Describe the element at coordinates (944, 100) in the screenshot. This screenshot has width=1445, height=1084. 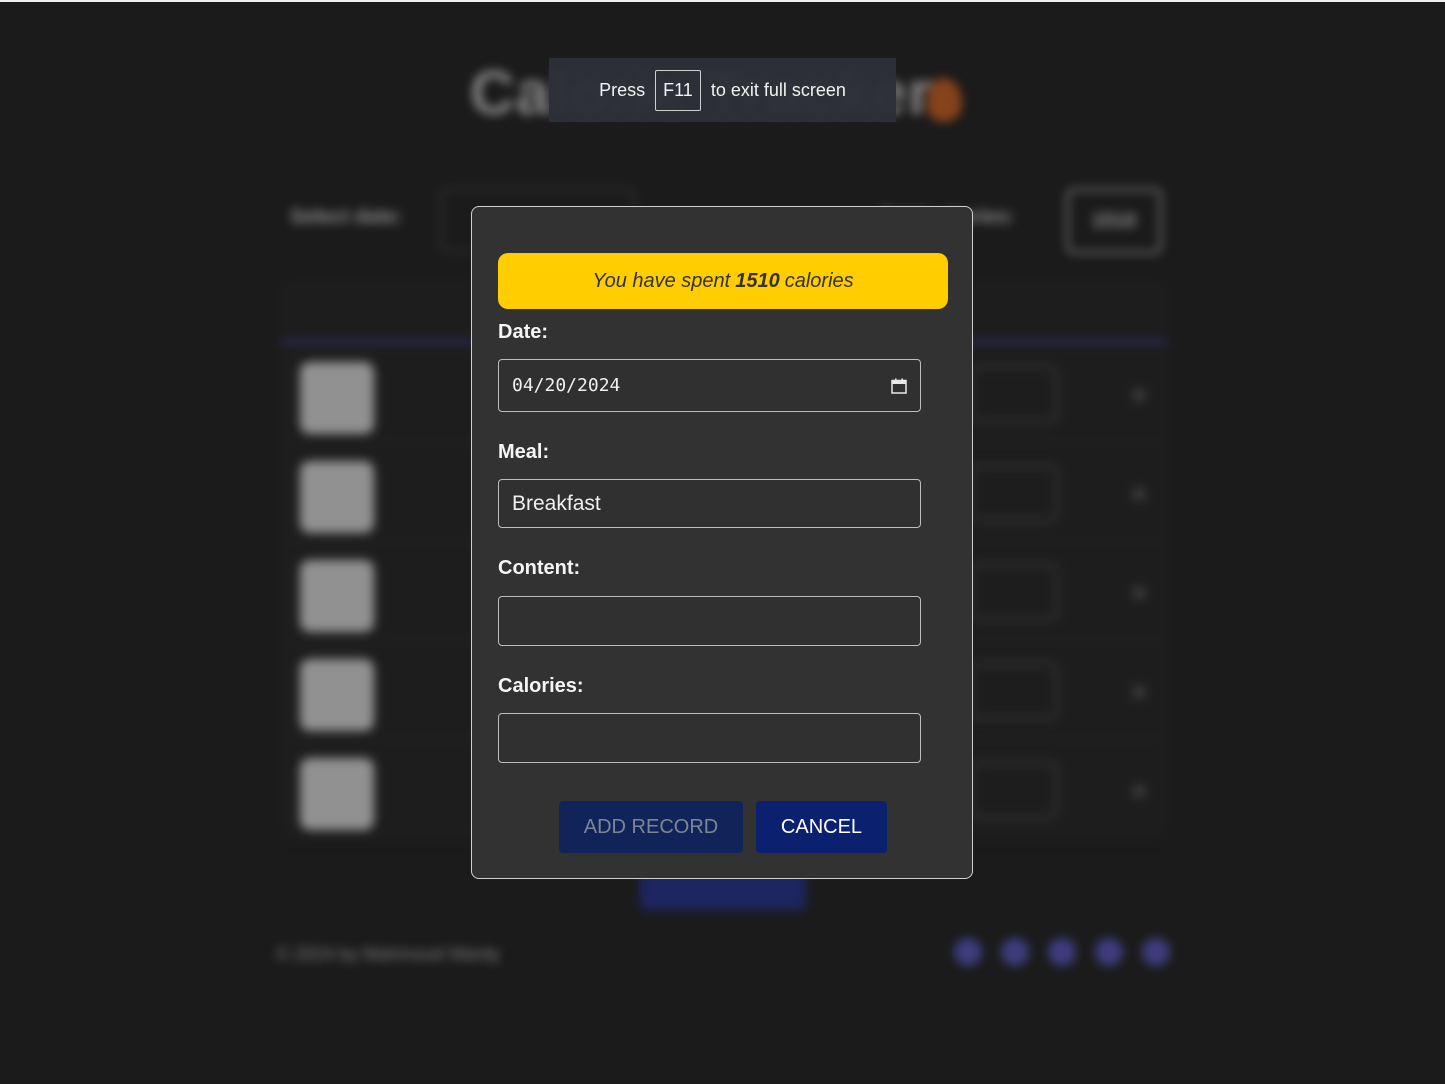
I see `flame-icon` at that location.